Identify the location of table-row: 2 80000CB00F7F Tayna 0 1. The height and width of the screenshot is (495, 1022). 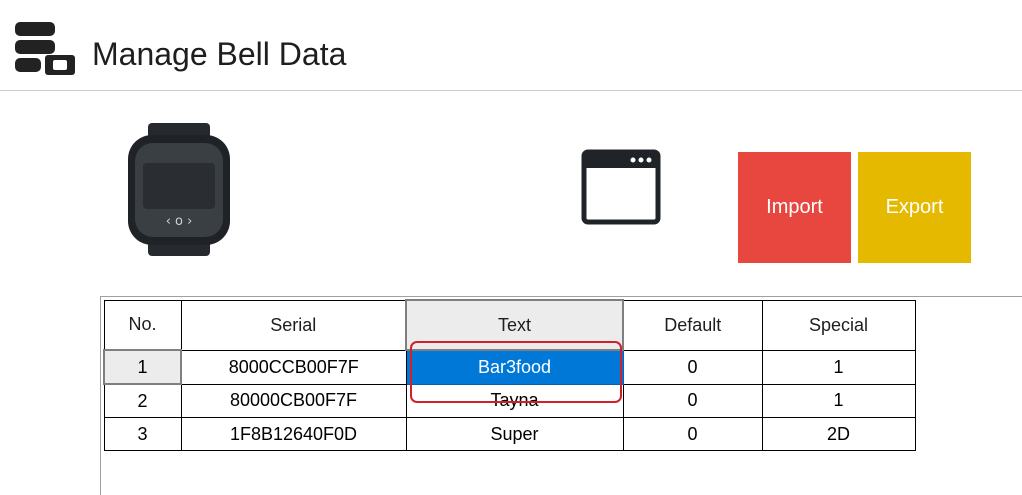
(509, 400).